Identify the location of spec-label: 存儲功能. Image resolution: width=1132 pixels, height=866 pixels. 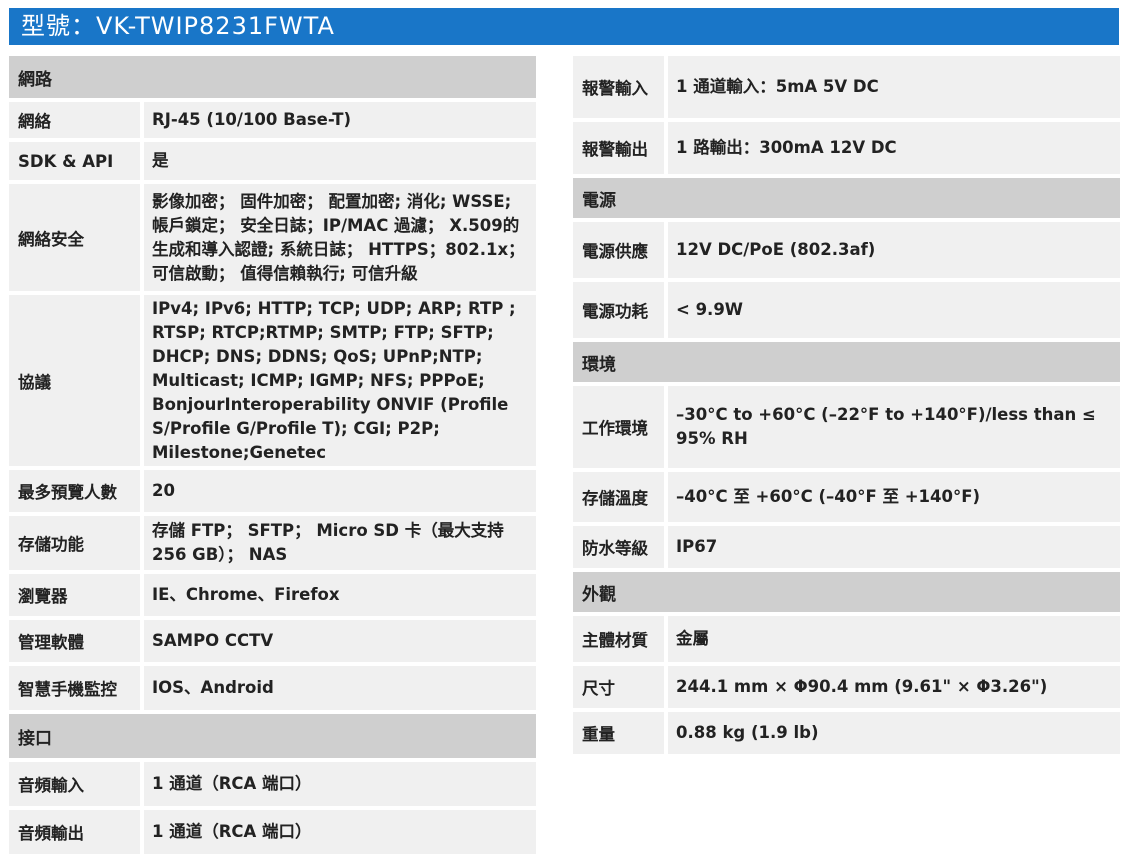
(74, 543).